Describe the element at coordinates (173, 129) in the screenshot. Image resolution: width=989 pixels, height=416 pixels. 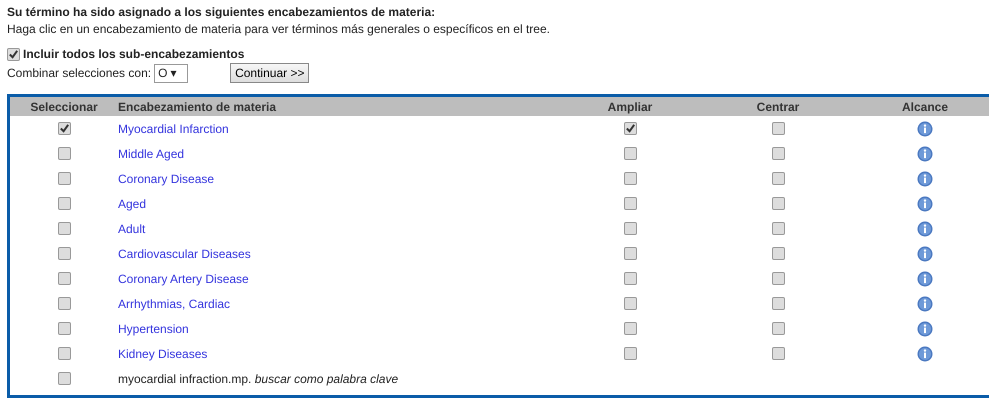
I see `subject-heading-link: Myocardial Infarction` at that location.